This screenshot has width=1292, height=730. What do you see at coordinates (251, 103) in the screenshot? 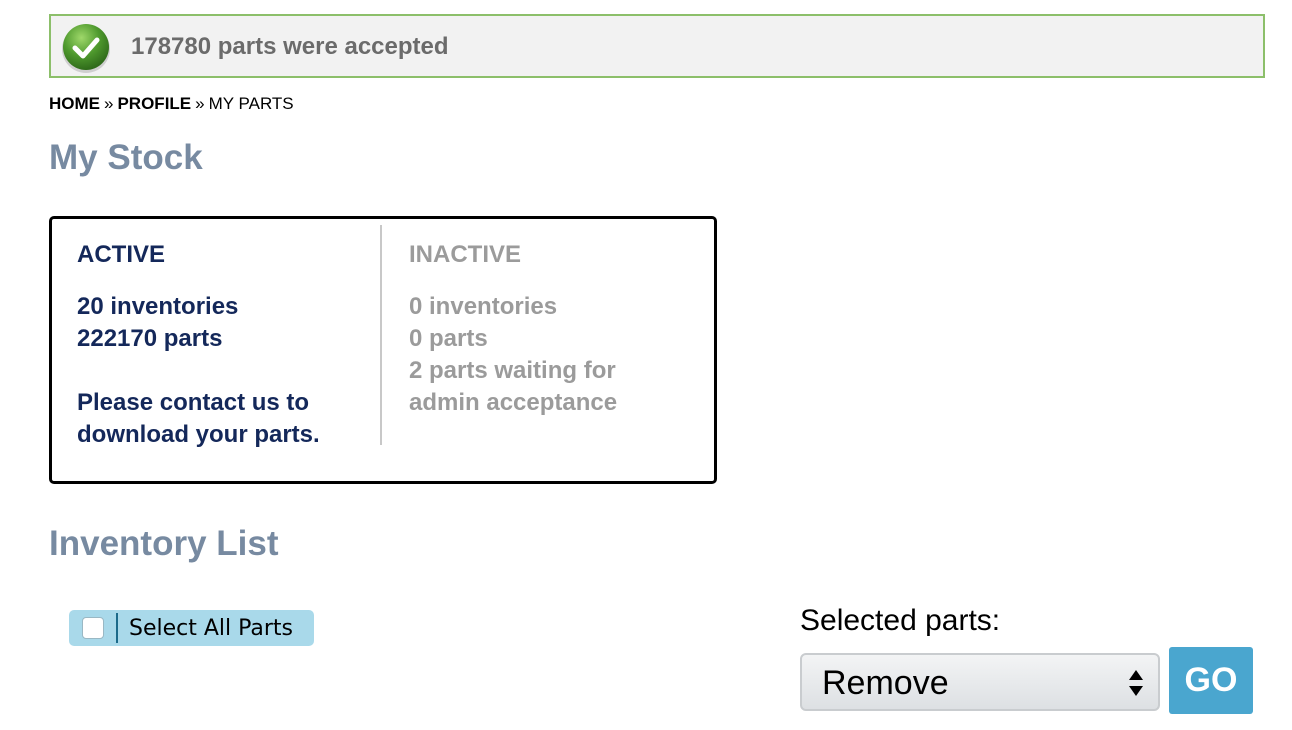
I see `breadcrumb-current: MY PARTS` at bounding box center [251, 103].